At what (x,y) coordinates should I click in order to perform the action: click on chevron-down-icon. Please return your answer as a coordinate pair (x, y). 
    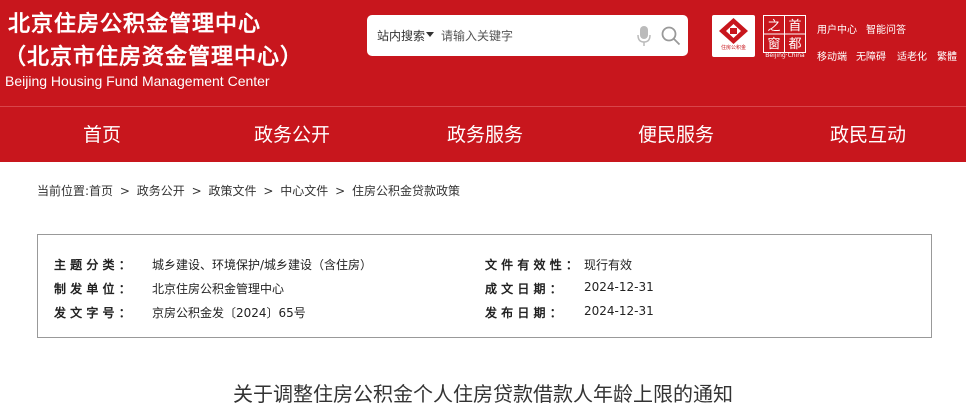
    Looking at the image, I should click on (430, 34).